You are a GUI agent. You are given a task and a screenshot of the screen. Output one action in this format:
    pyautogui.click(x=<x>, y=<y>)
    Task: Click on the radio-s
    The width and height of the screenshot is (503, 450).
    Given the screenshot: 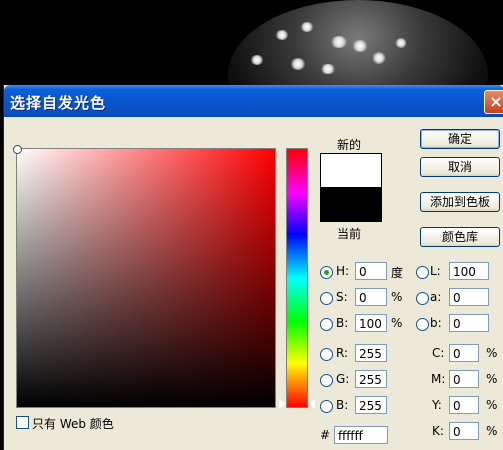 What is the action you would take?
    pyautogui.click(x=326, y=298)
    